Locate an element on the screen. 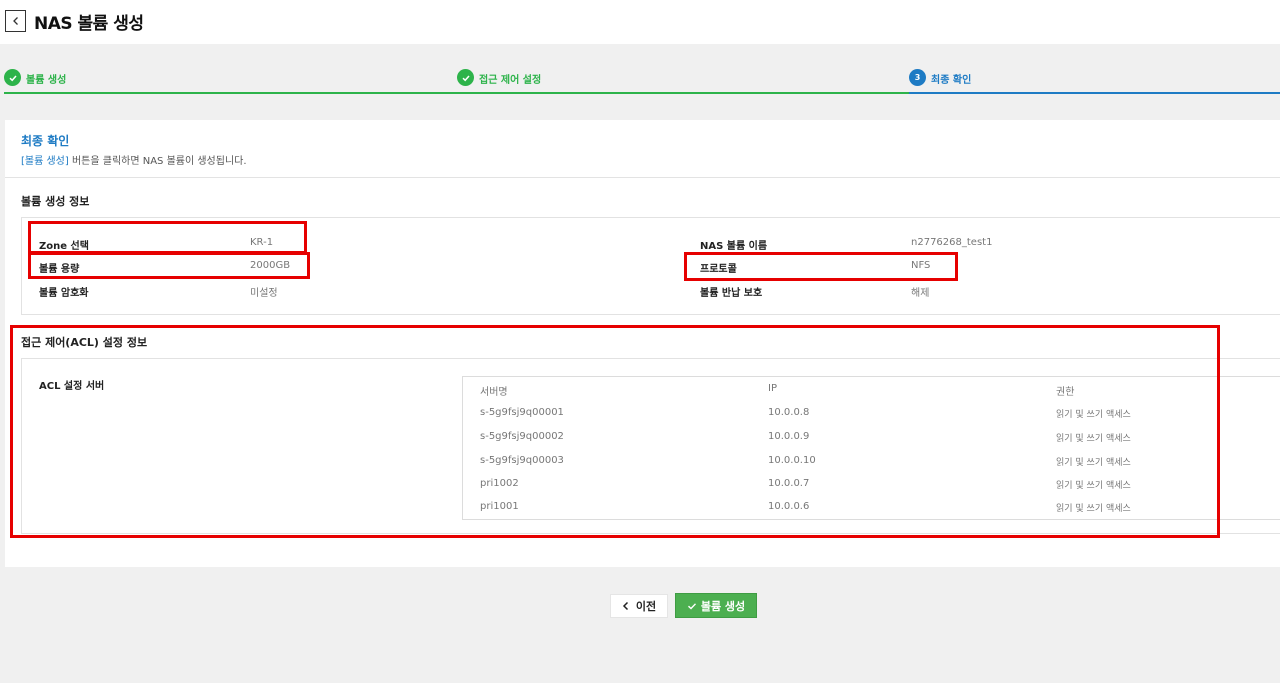  return-protection-label: 볼륨 반납 보호 is located at coordinates (731, 293).